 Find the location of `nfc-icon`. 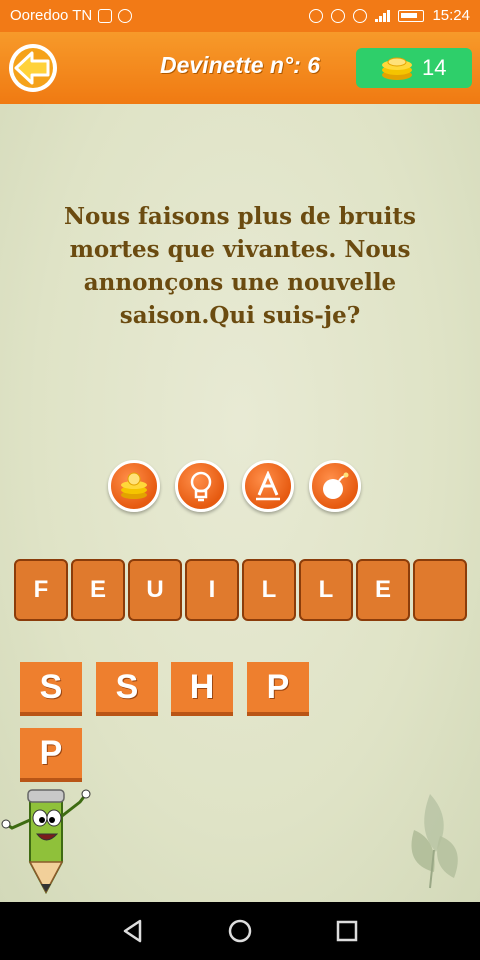

nfc-icon is located at coordinates (316, 15).